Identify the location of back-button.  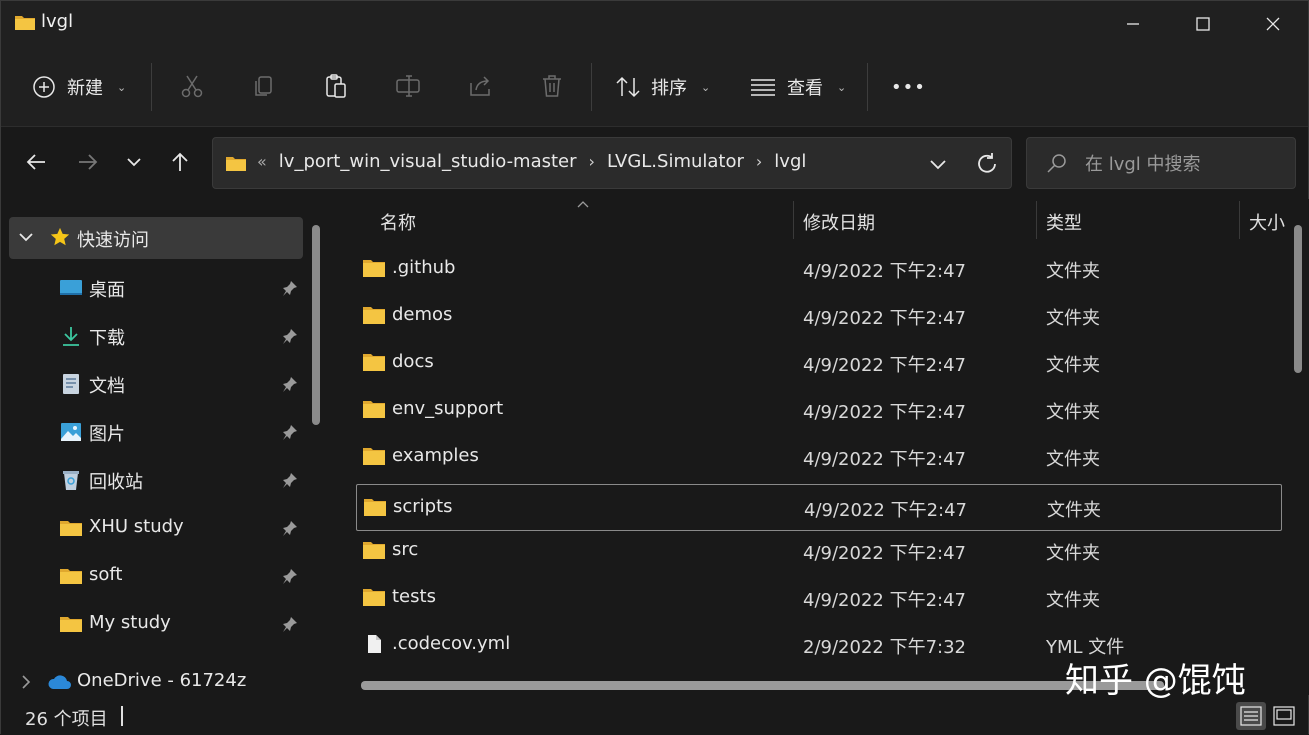
(36, 162).